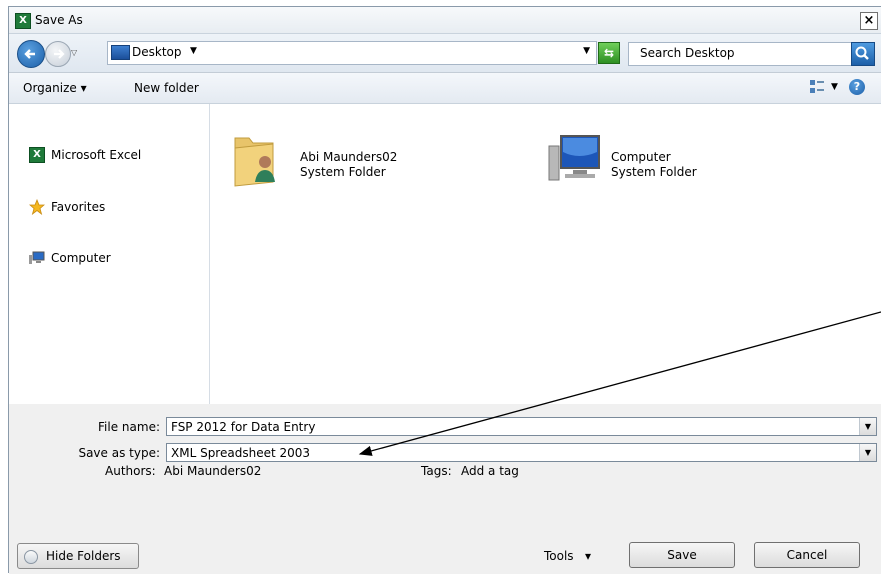  I want to click on arrow-line, so click(619, 383).